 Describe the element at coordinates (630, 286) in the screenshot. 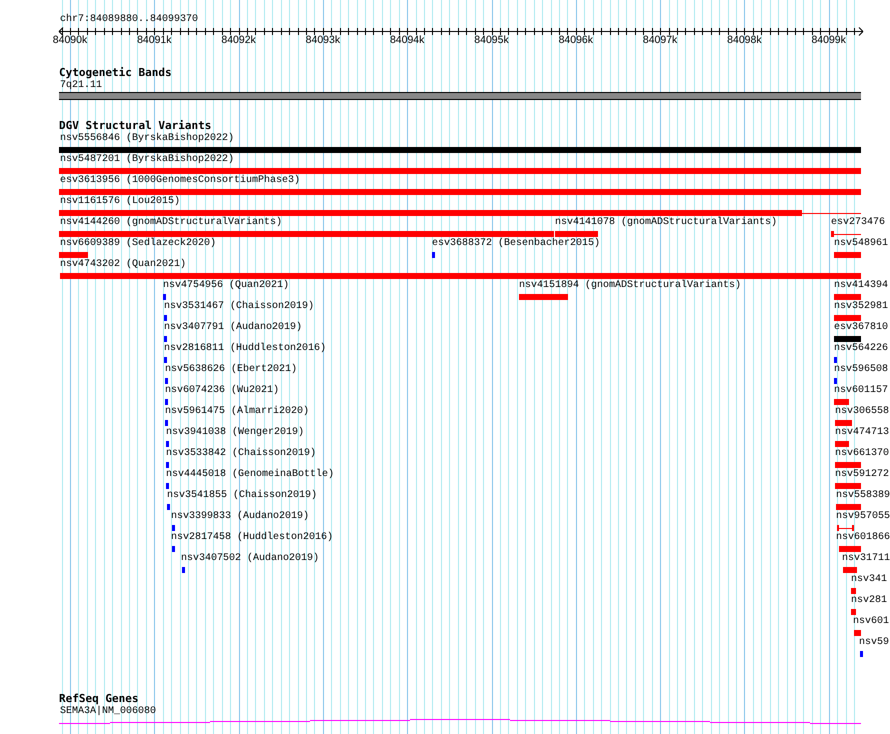

I see `variant-label: nsv4151894 (gnomADStructuralVariants)` at that location.